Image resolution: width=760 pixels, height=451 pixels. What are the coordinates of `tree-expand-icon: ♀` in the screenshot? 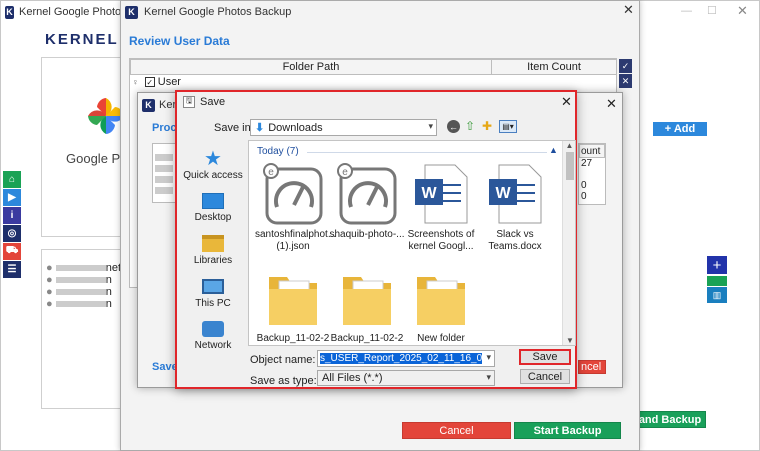 It's located at (135, 82).